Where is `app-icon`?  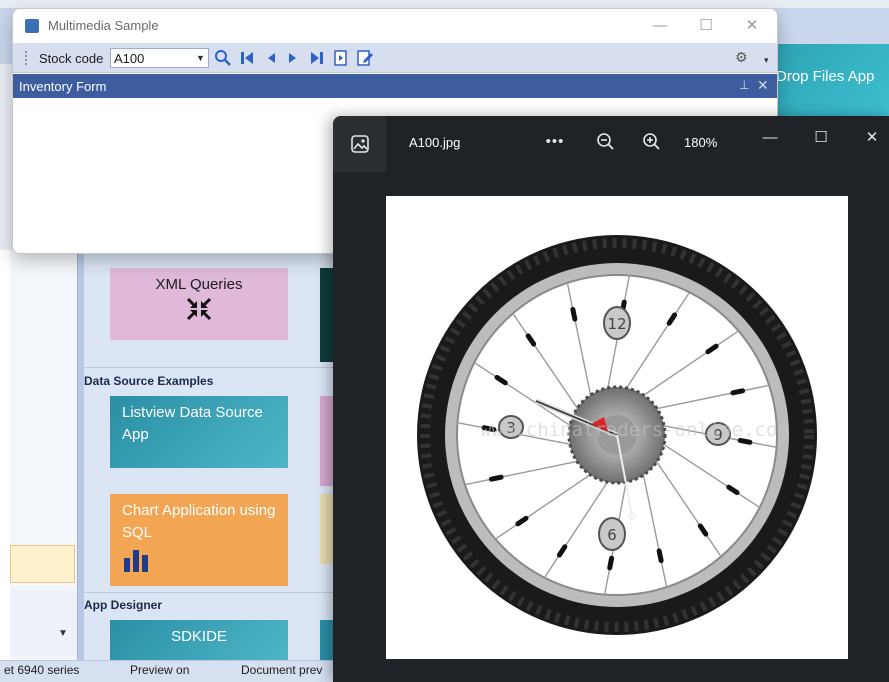
app-icon is located at coordinates (32, 26).